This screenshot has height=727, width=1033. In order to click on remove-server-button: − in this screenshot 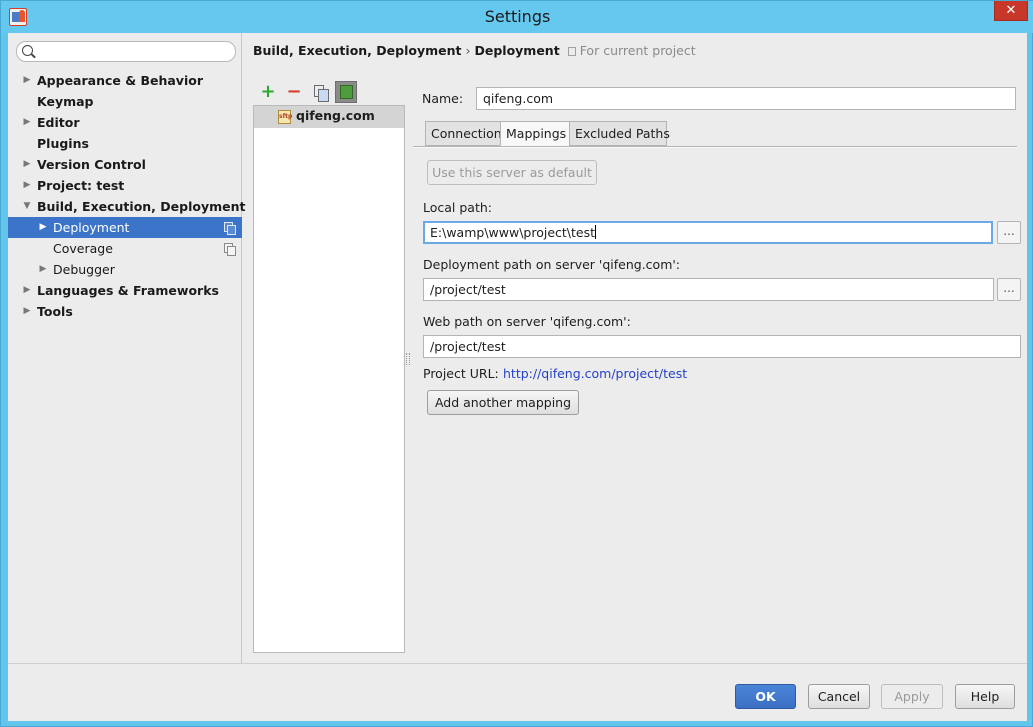, I will do `click(294, 92)`.